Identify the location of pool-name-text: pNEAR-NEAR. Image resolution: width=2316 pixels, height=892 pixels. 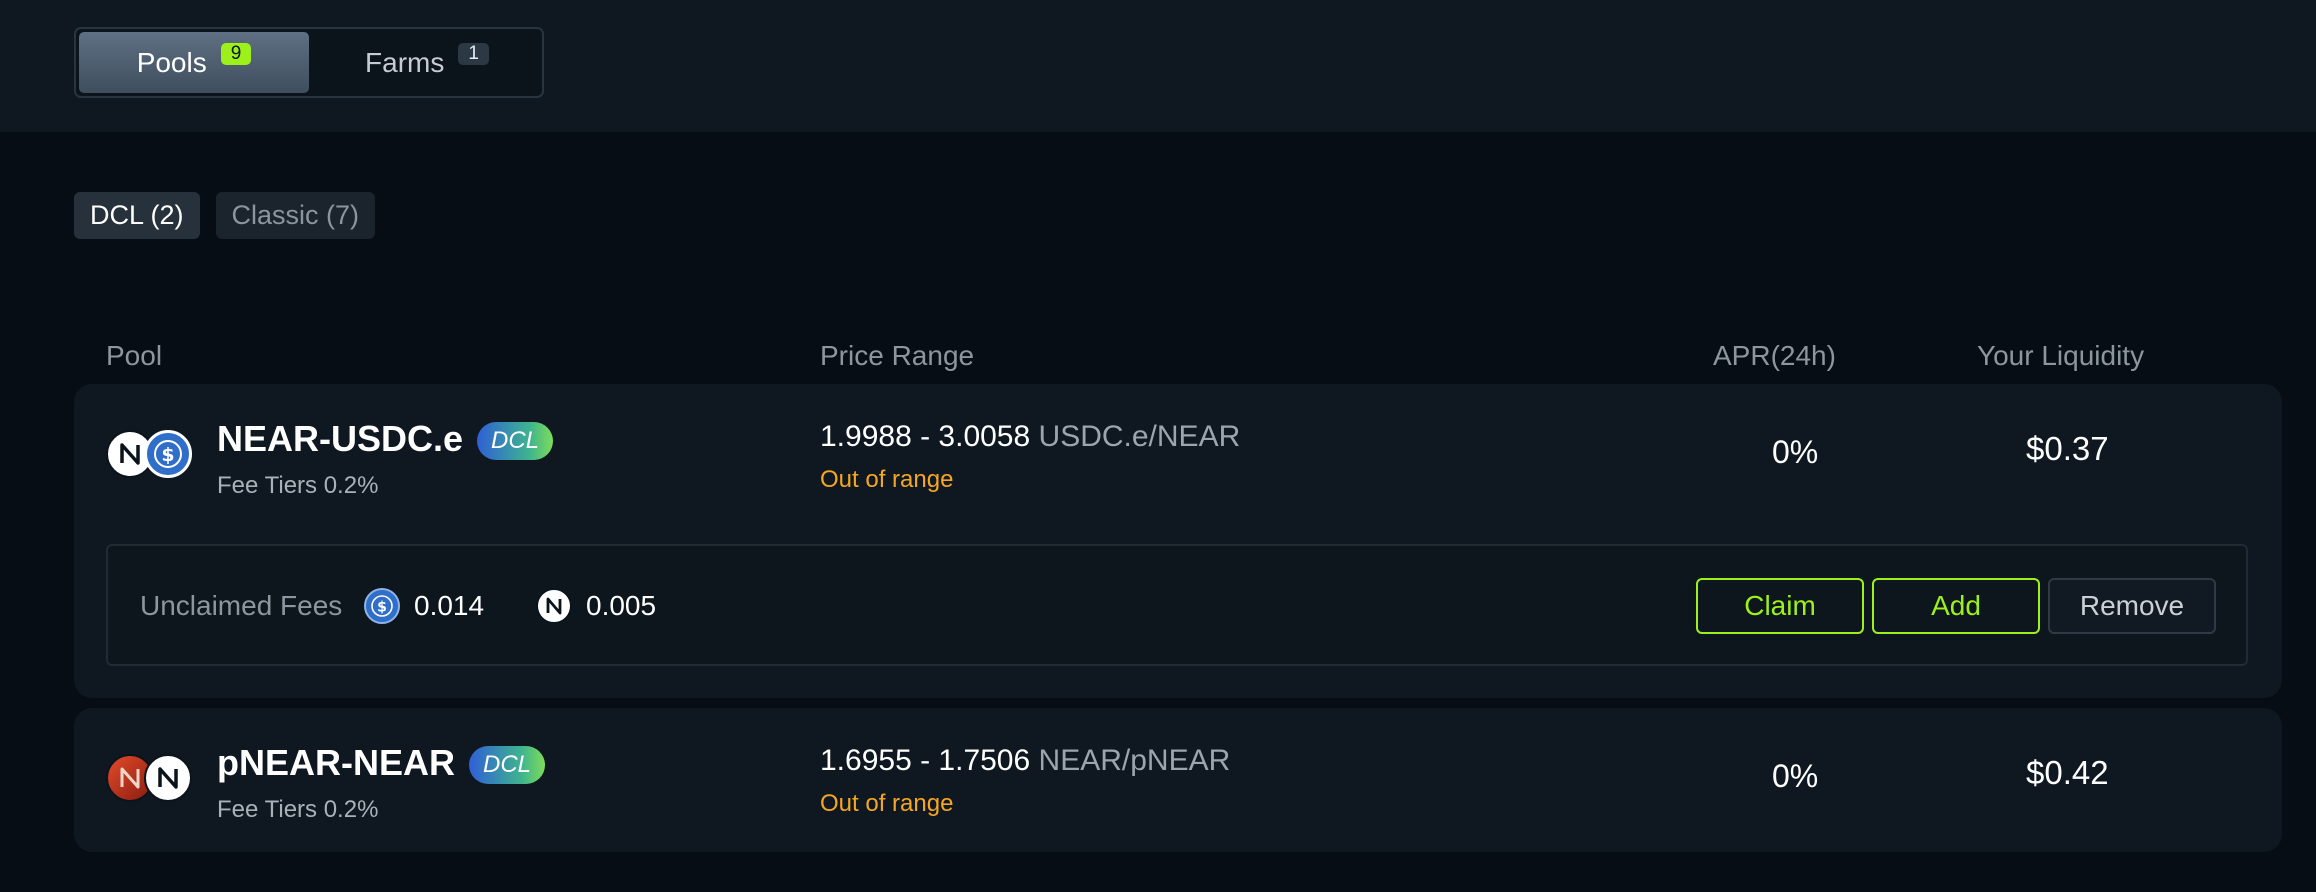
(336, 762).